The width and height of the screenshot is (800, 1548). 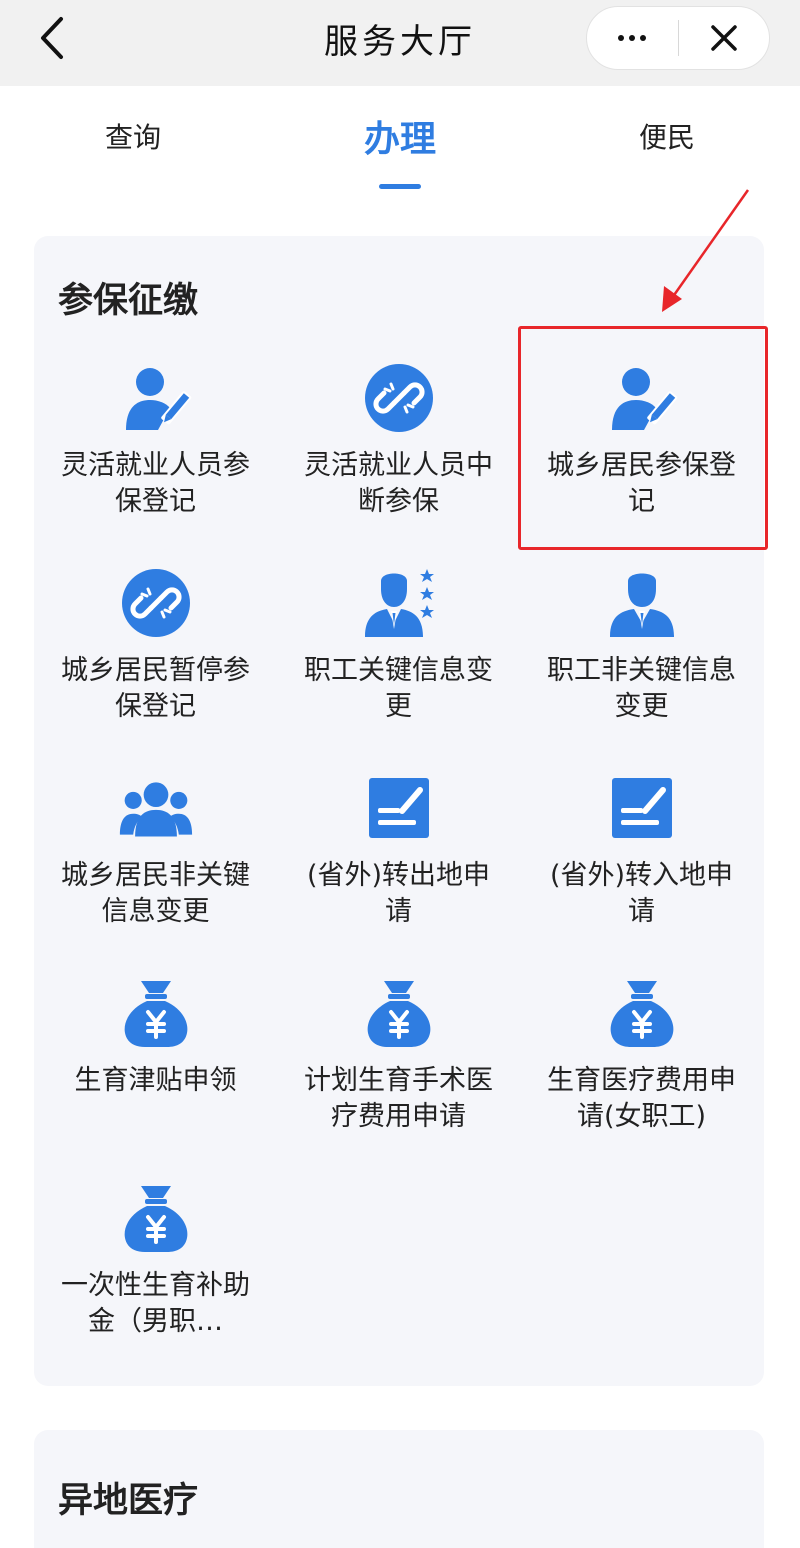 What do you see at coordinates (399, 1489) in the screenshot?
I see `section-card-remote-medical: 异地医疗` at bounding box center [399, 1489].